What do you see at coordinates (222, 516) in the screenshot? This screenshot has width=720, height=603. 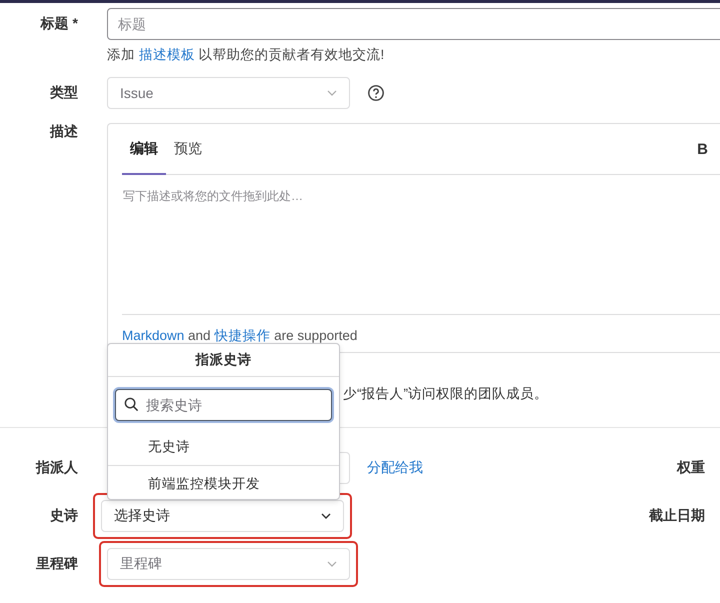 I see `epic-select: 选择史诗` at bounding box center [222, 516].